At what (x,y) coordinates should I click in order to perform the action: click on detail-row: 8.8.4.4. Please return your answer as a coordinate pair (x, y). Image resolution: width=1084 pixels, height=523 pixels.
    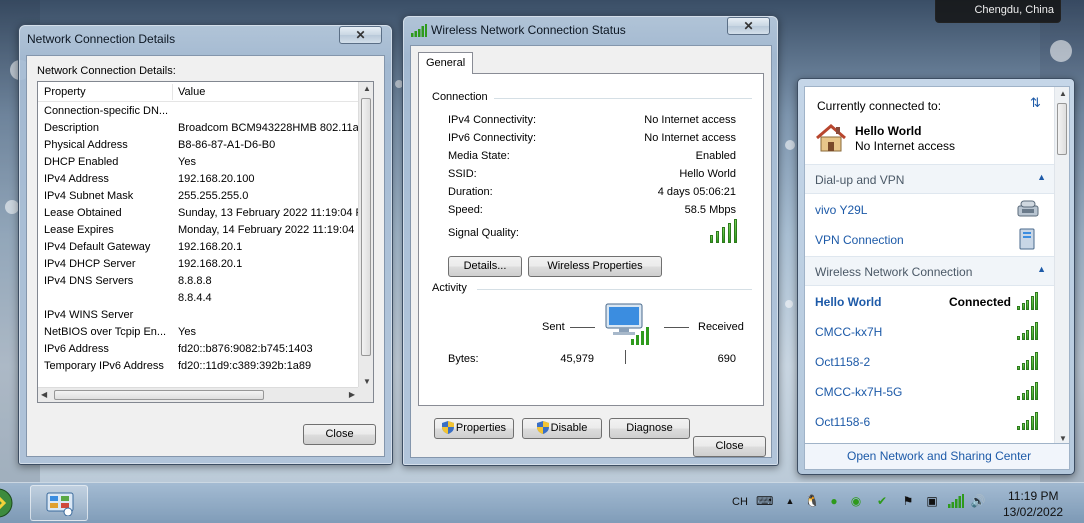
    Looking at the image, I should click on (198, 300).